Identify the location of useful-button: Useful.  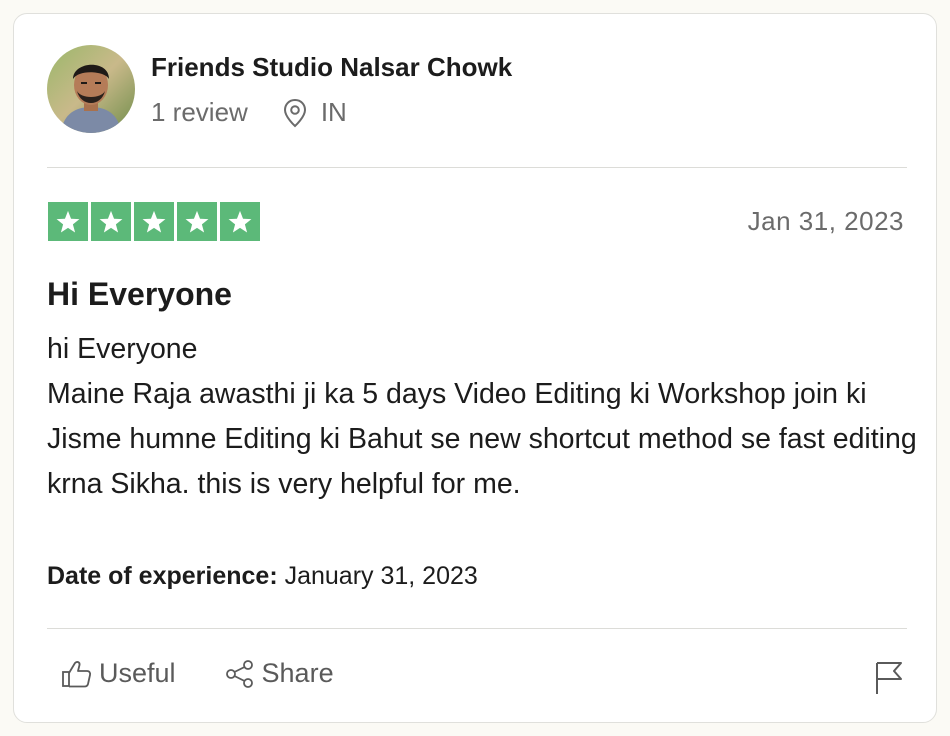
(118, 673).